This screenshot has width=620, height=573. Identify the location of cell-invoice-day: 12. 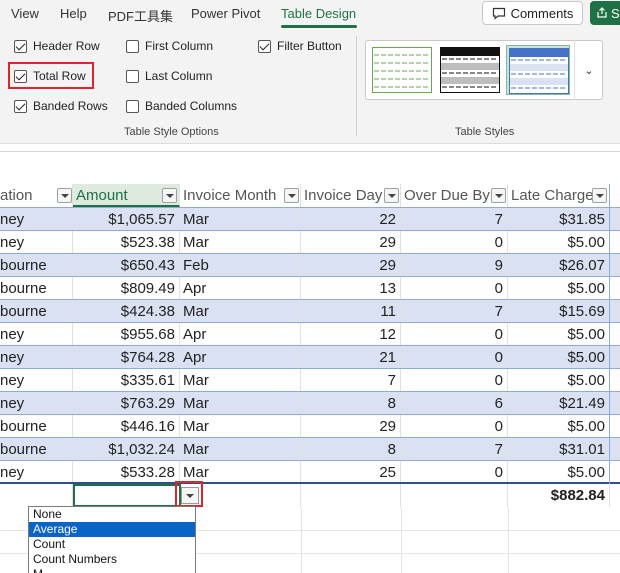
(351, 334).